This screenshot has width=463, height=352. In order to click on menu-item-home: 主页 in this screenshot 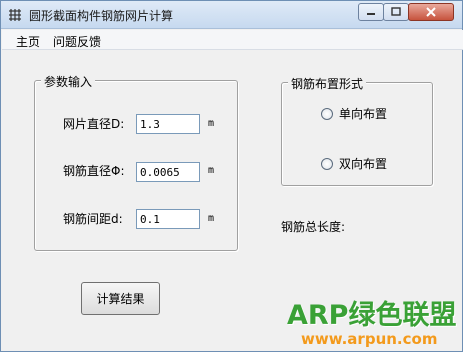, I will do `click(28, 41)`.